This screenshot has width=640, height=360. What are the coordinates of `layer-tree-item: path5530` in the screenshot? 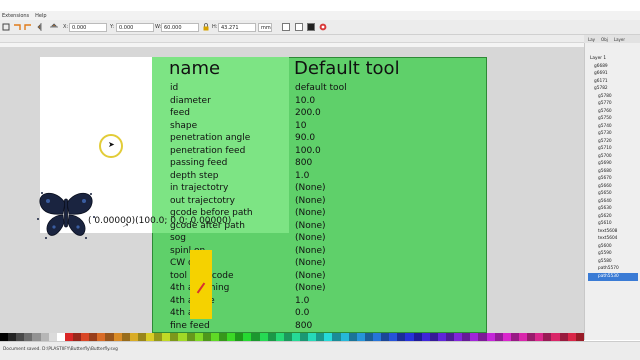 It's located at (613, 276).